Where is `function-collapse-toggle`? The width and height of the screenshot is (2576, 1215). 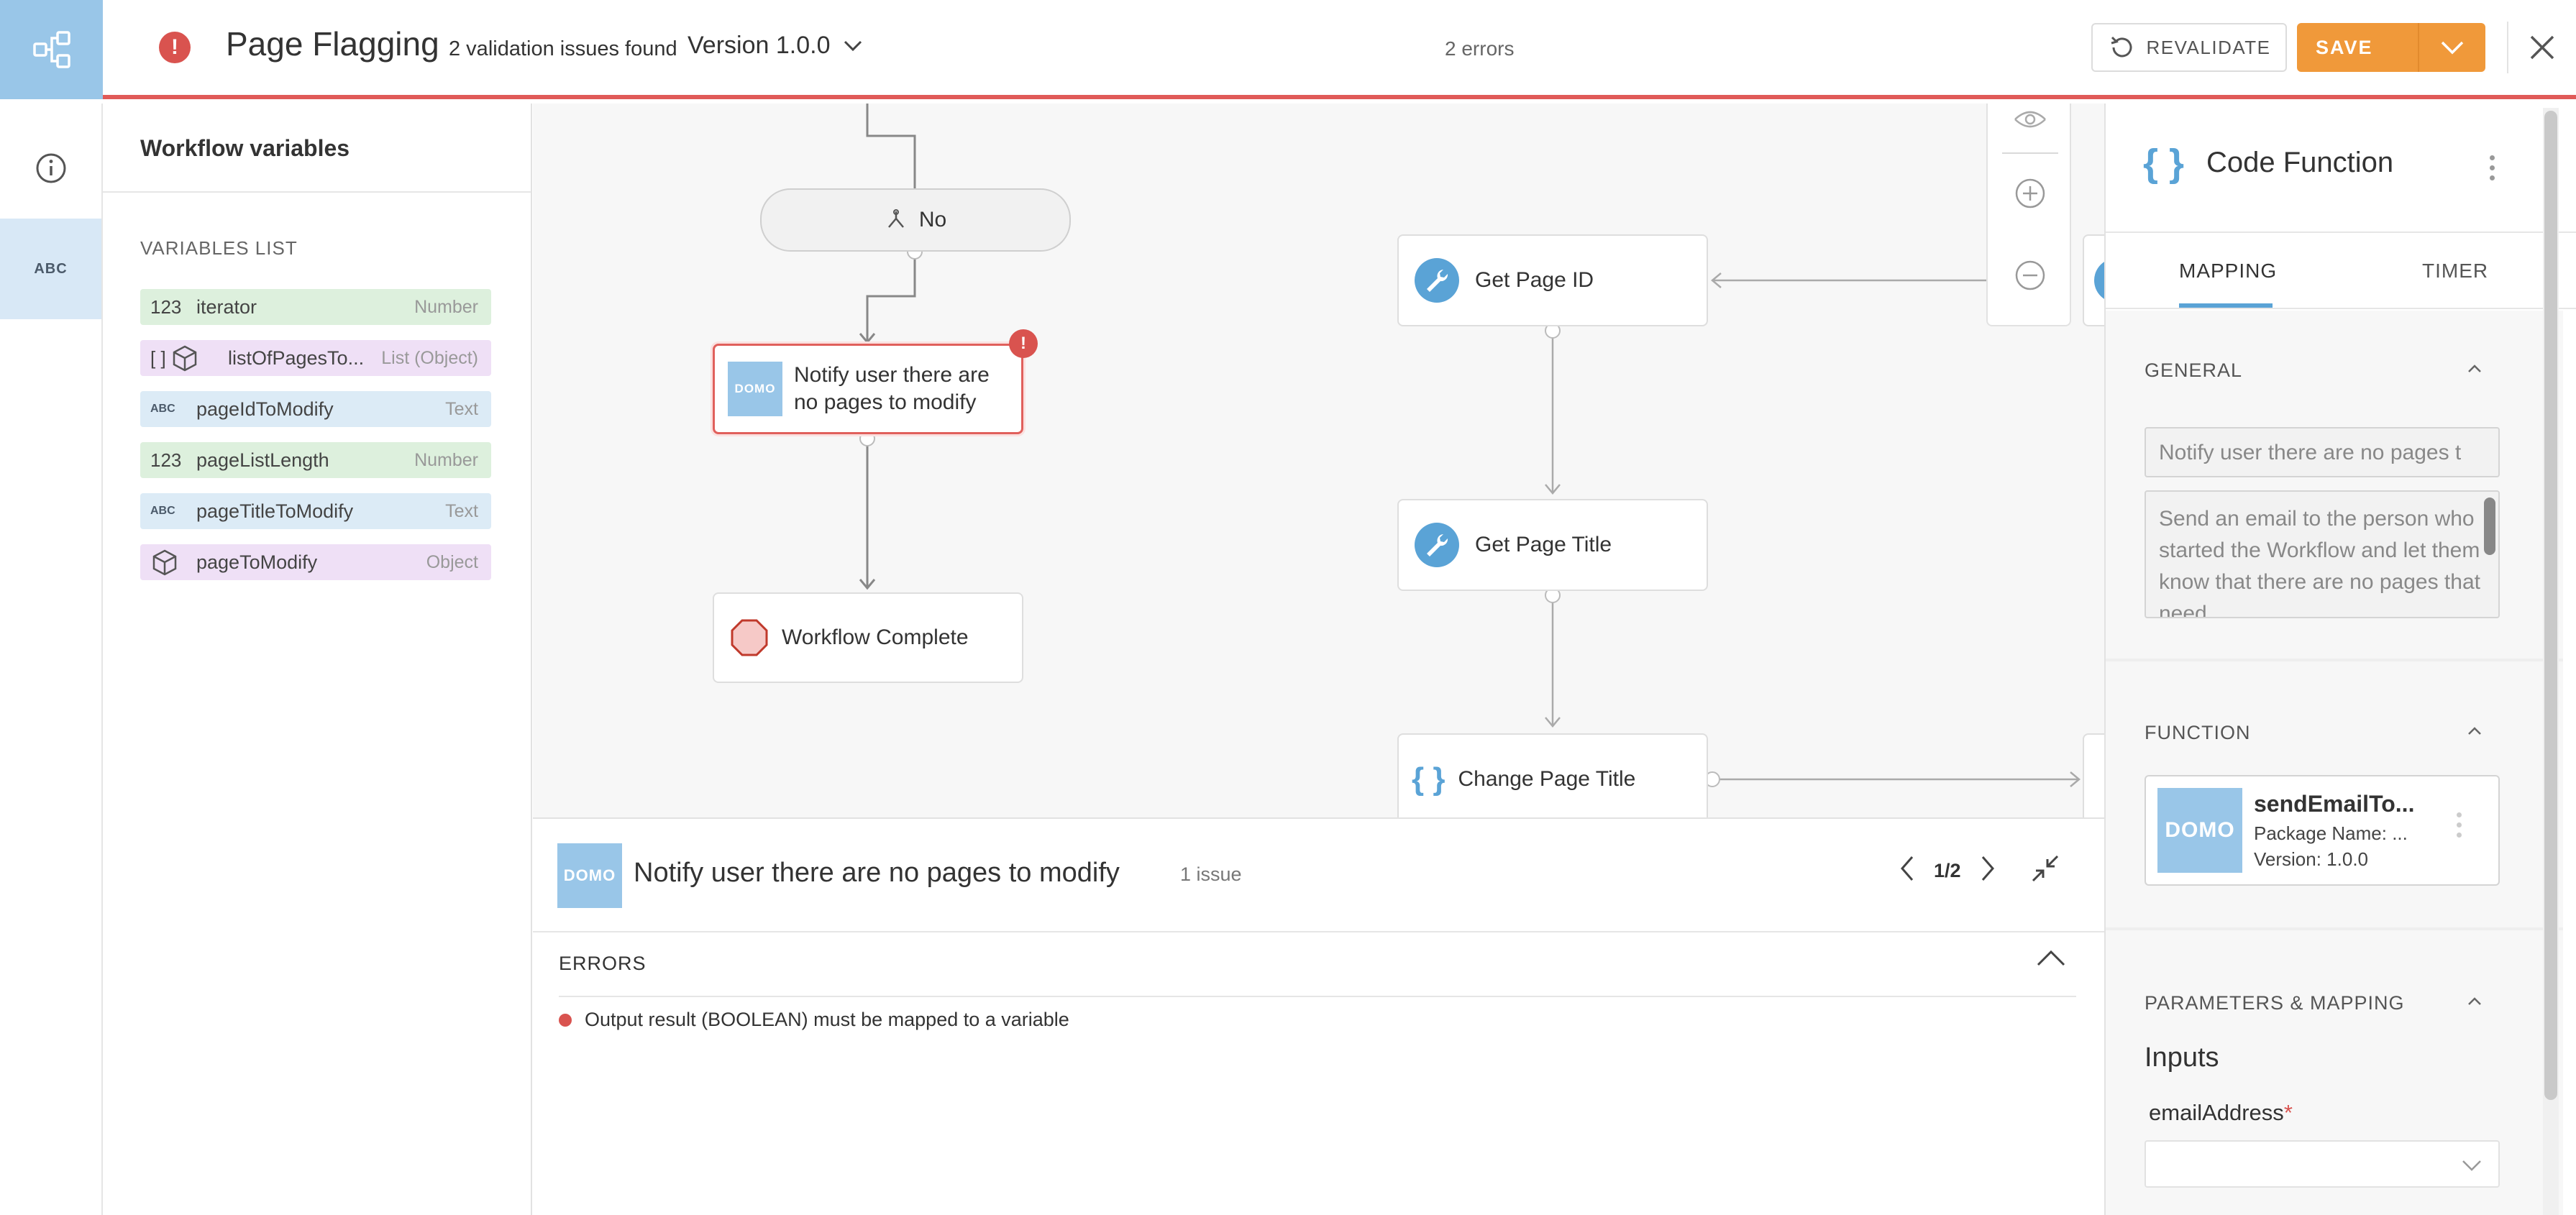
function-collapse-toggle is located at coordinates (2475, 733).